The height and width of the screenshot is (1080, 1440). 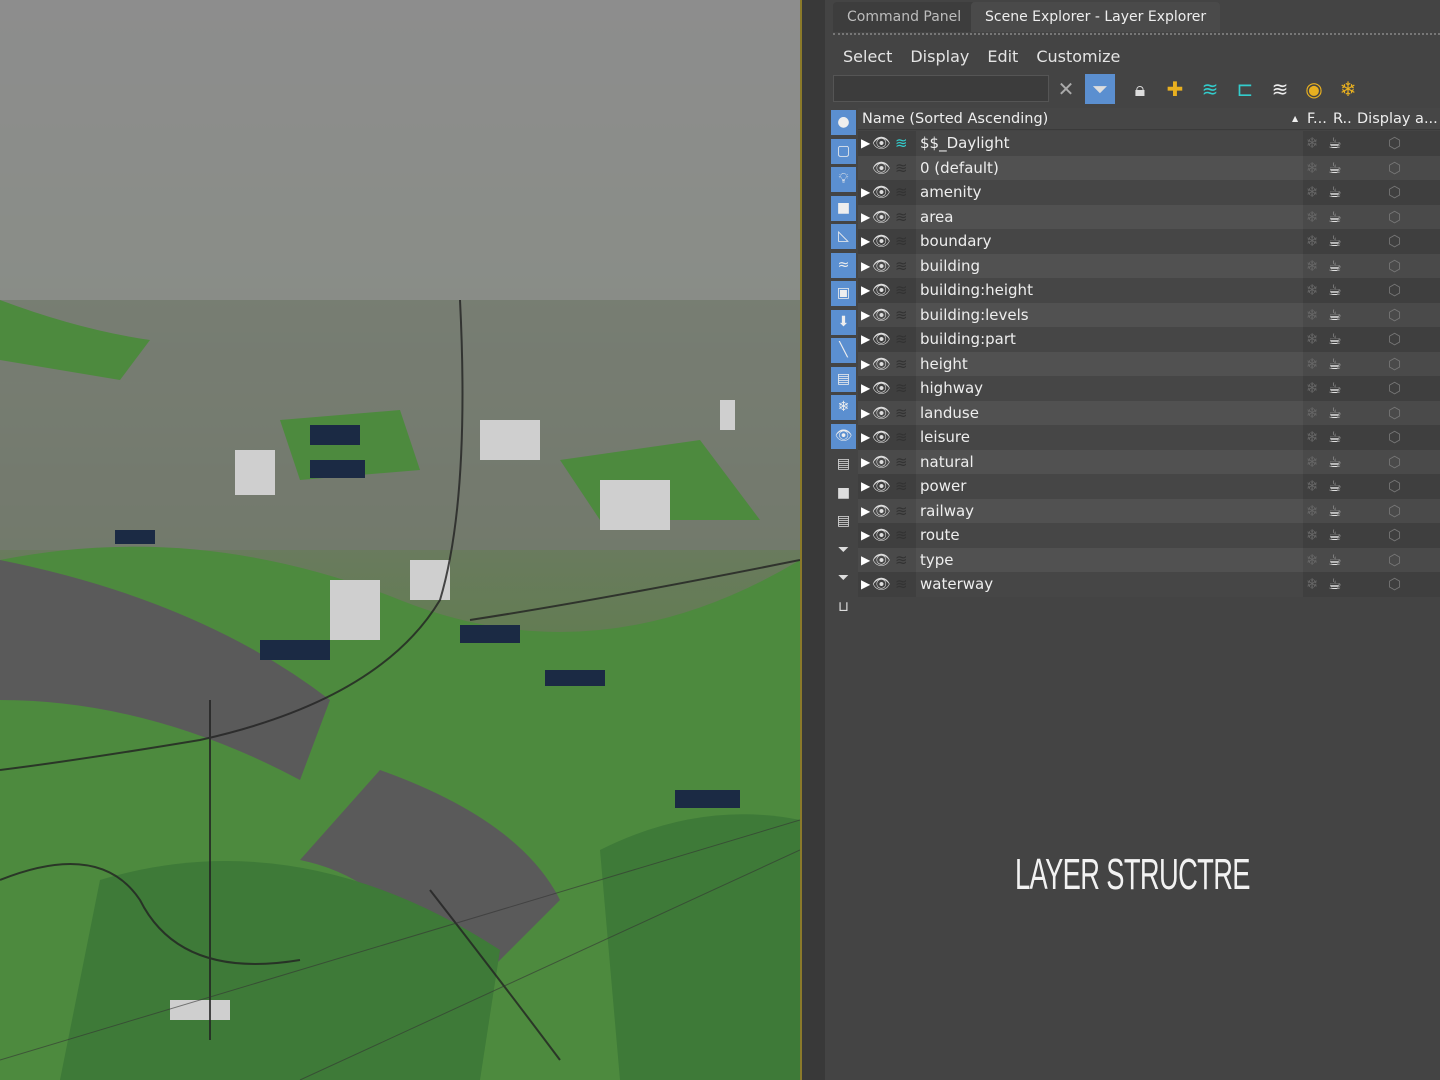 What do you see at coordinates (945, 437) in the screenshot?
I see `layer-name: leisure` at bounding box center [945, 437].